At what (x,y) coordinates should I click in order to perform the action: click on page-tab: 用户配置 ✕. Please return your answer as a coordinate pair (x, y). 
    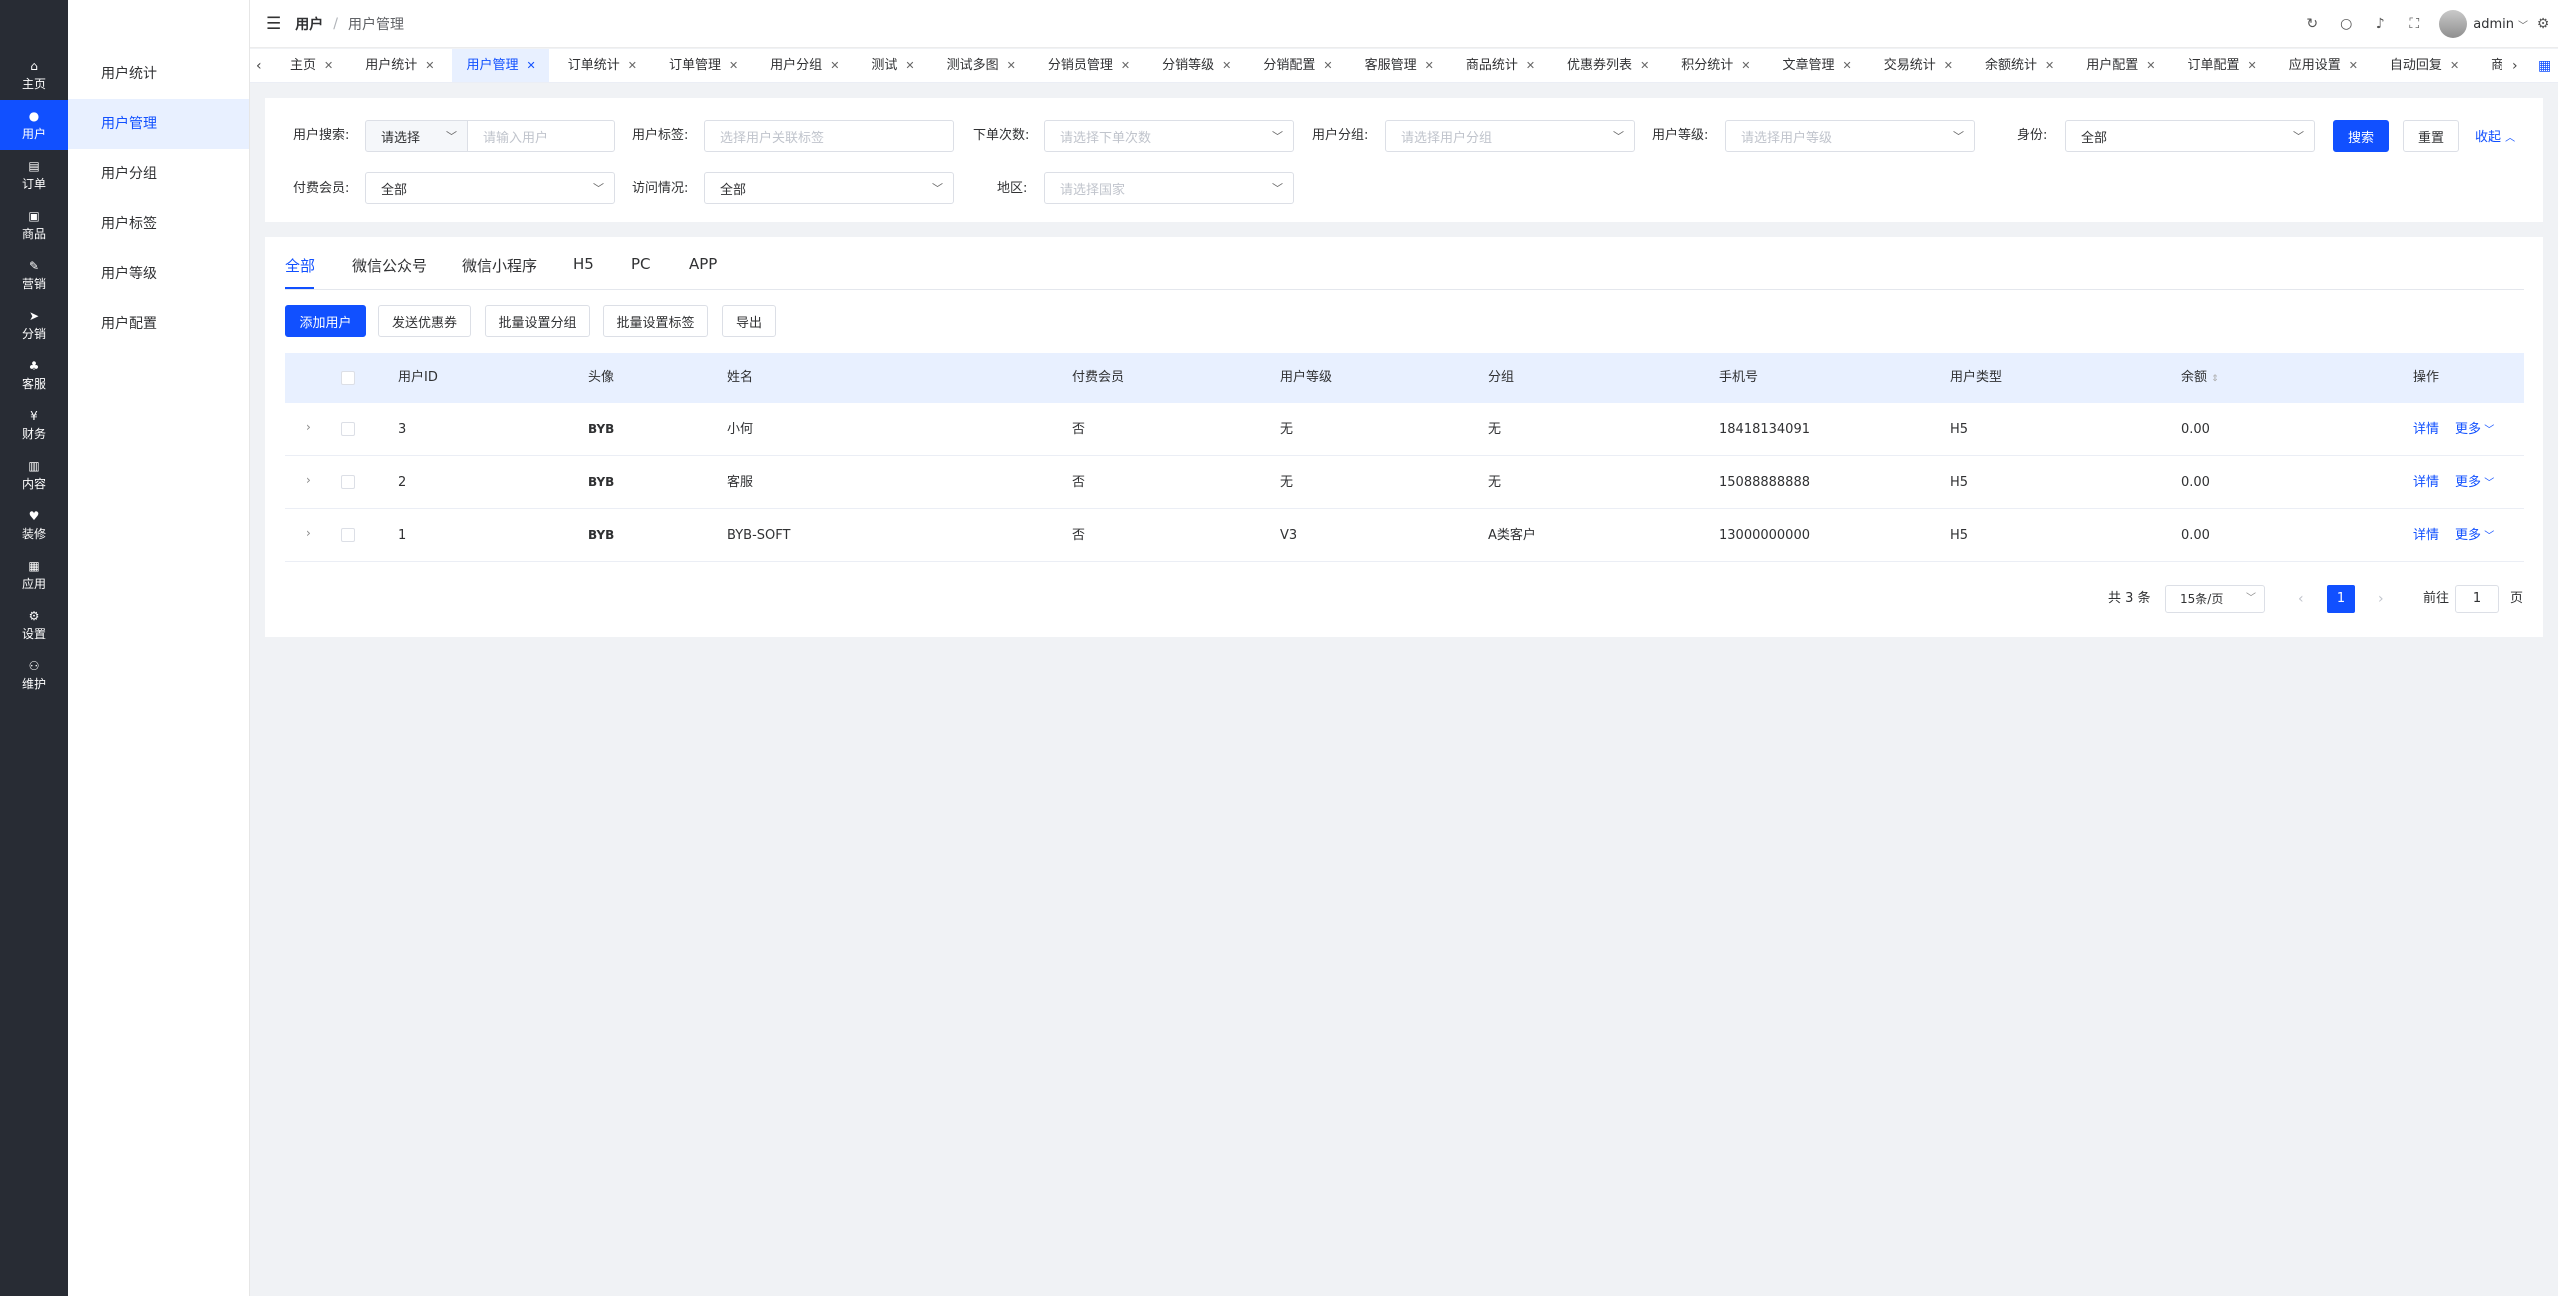
    Looking at the image, I should click on (2127, 65).